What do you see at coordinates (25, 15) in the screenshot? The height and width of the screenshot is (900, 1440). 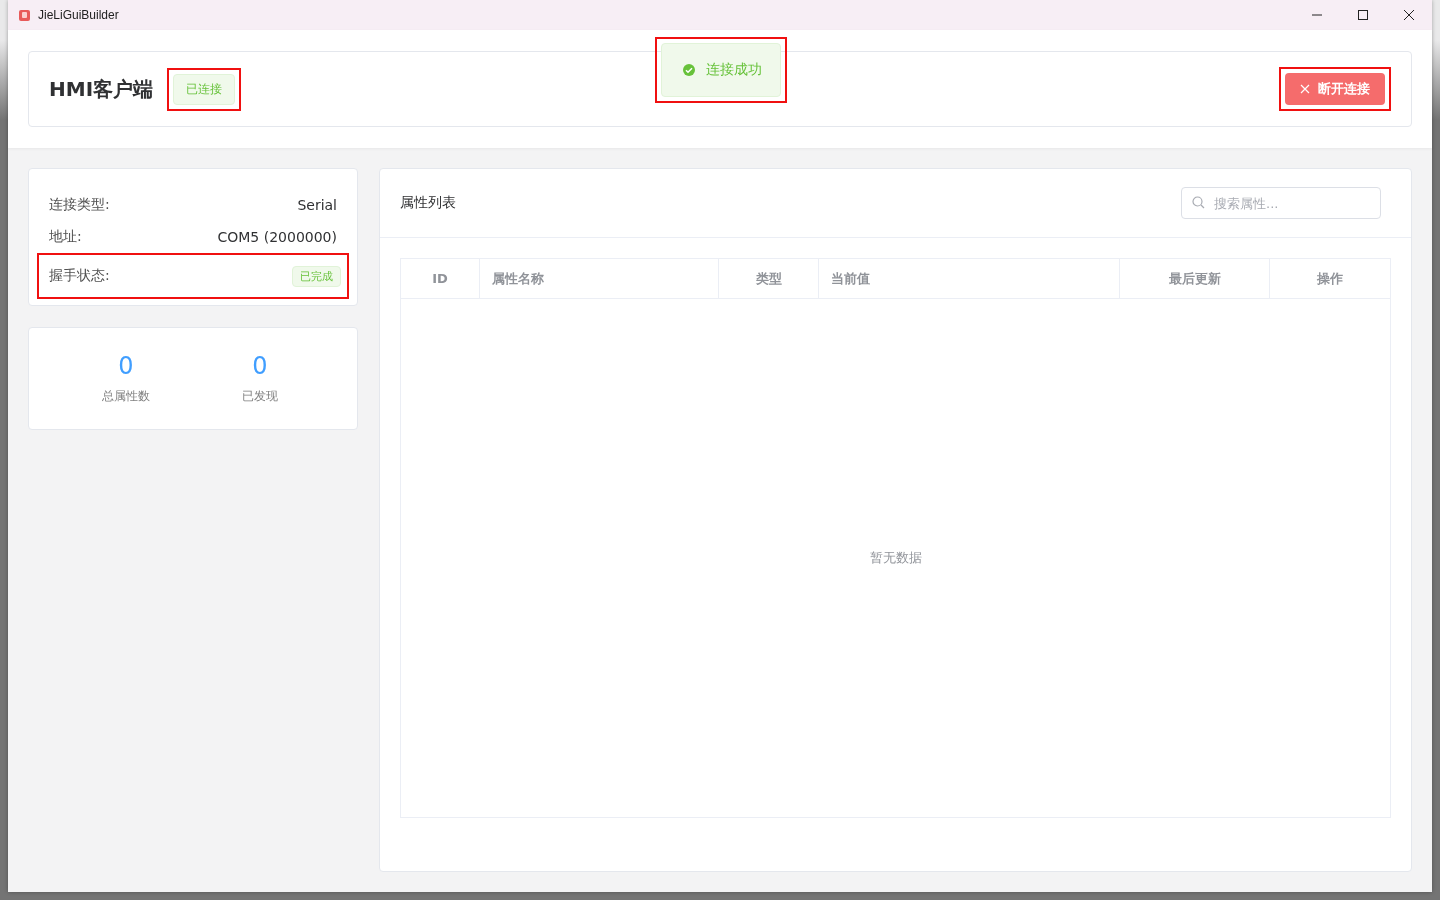 I see `app-logo-icon` at bounding box center [25, 15].